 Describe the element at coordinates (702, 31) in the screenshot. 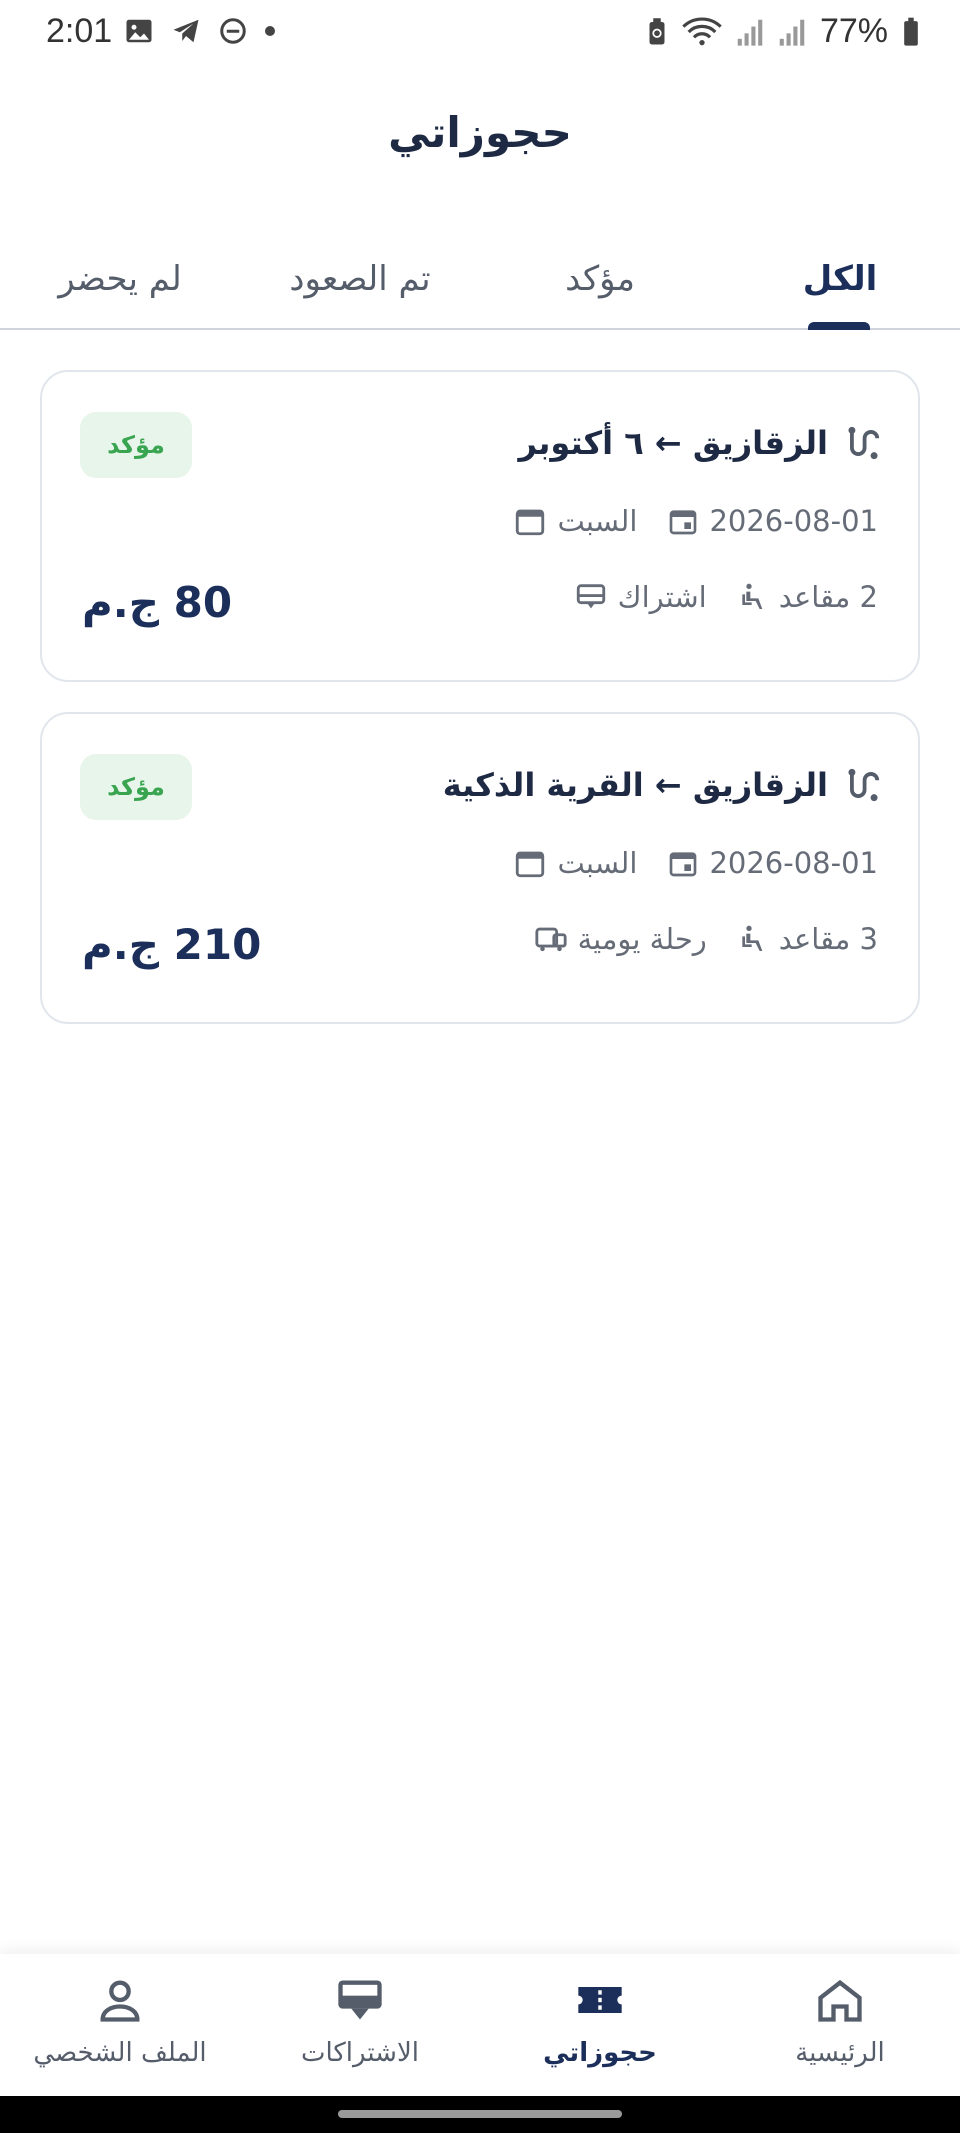

I see `wifi-icon` at that location.